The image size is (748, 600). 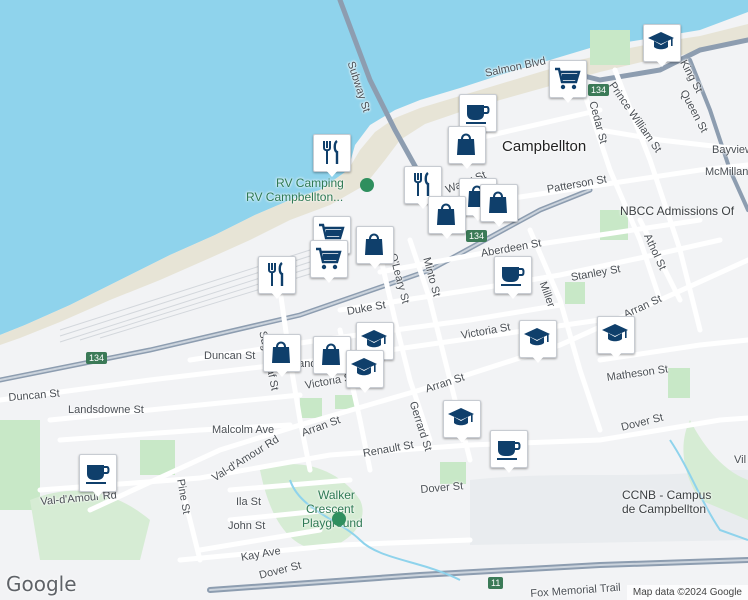 What do you see at coordinates (339, 519) in the screenshot?
I see `park-icon` at bounding box center [339, 519].